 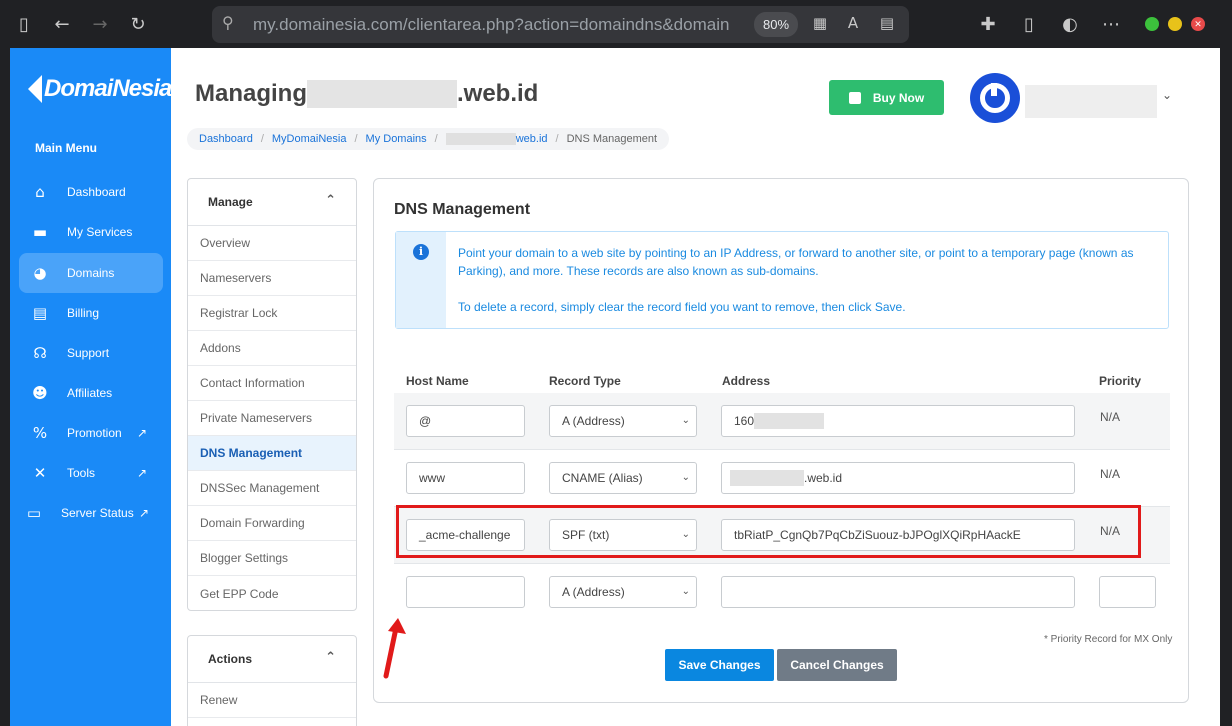 I want to click on host-name-input: @, so click(x=465, y=421).